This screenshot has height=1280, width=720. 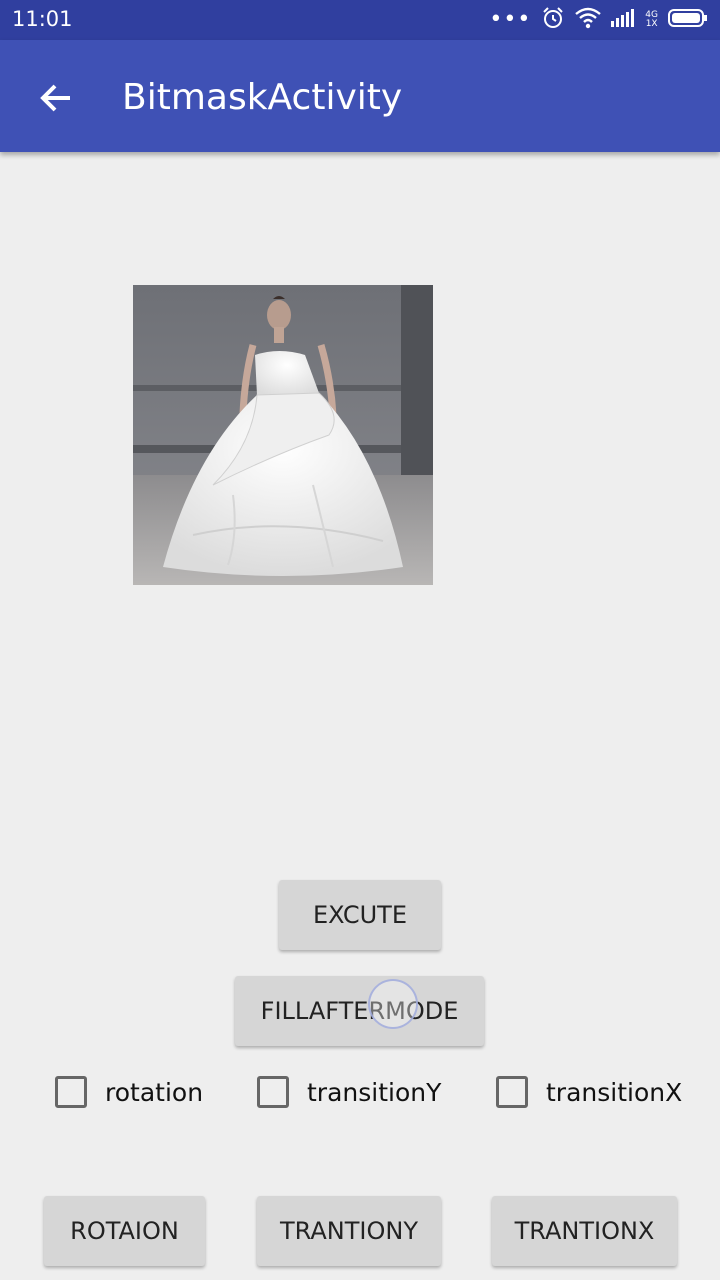 What do you see at coordinates (623, 20) in the screenshot?
I see `signal-icon` at bounding box center [623, 20].